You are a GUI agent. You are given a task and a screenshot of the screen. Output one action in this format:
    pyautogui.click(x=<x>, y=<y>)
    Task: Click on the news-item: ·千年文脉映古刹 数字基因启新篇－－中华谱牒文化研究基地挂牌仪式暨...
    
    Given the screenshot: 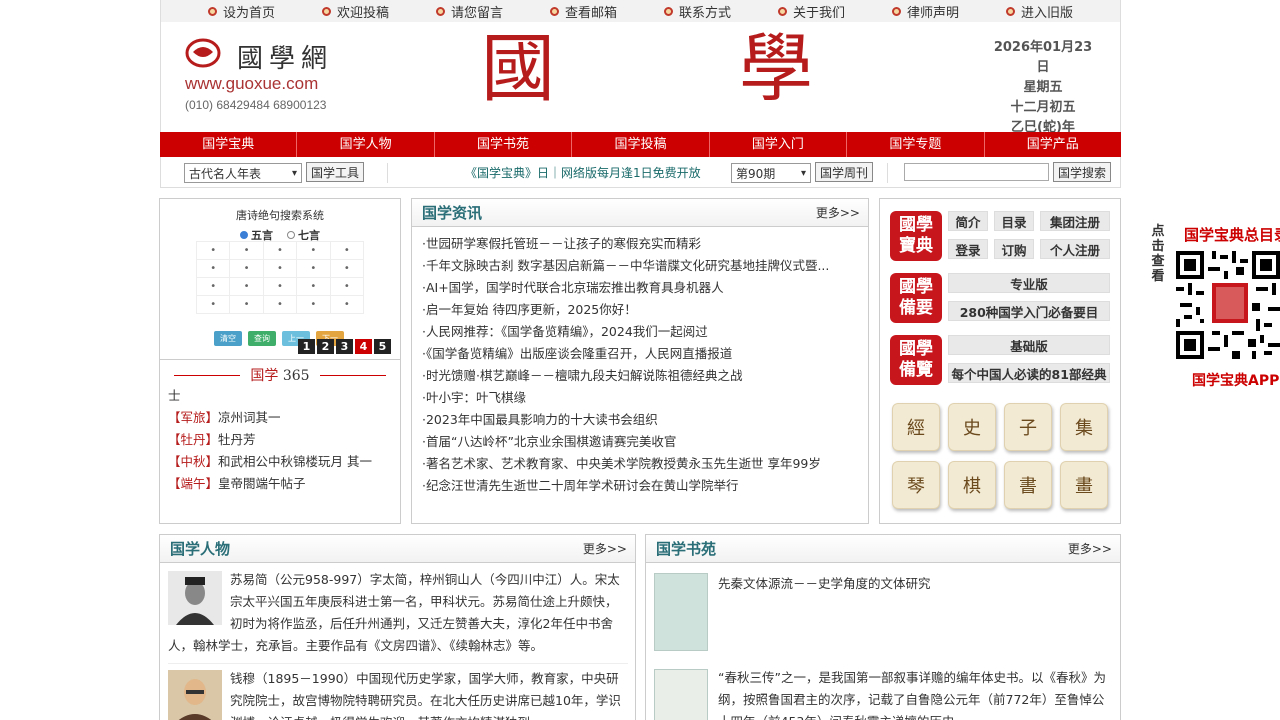 What is the action you would take?
    pyautogui.click(x=645, y=266)
    